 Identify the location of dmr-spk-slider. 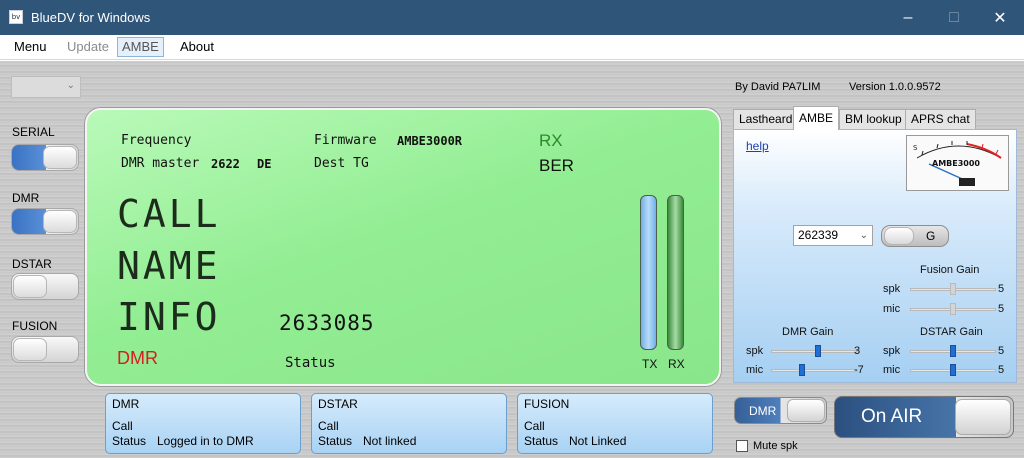
(814, 351).